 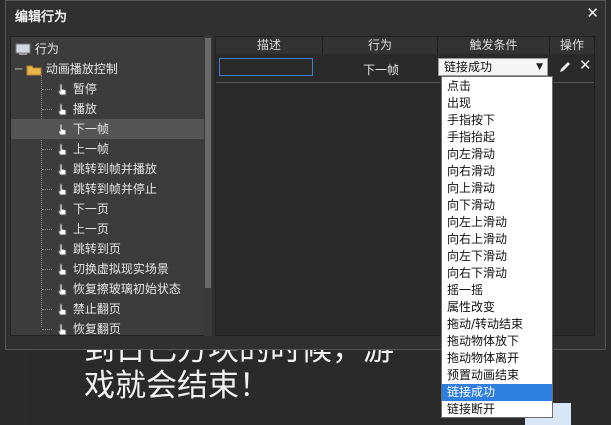 What do you see at coordinates (468, 67) in the screenshot?
I see `trigger-select-value: 链接成功` at bounding box center [468, 67].